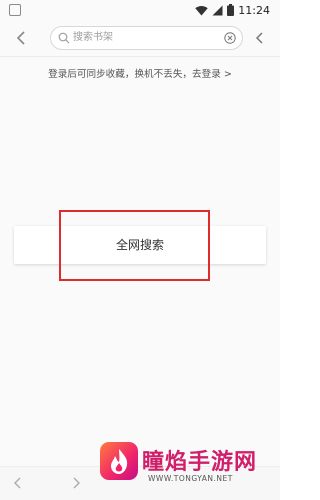 The height and width of the screenshot is (500, 320). What do you see at coordinates (201, 10) in the screenshot?
I see `wifi-icon` at bounding box center [201, 10].